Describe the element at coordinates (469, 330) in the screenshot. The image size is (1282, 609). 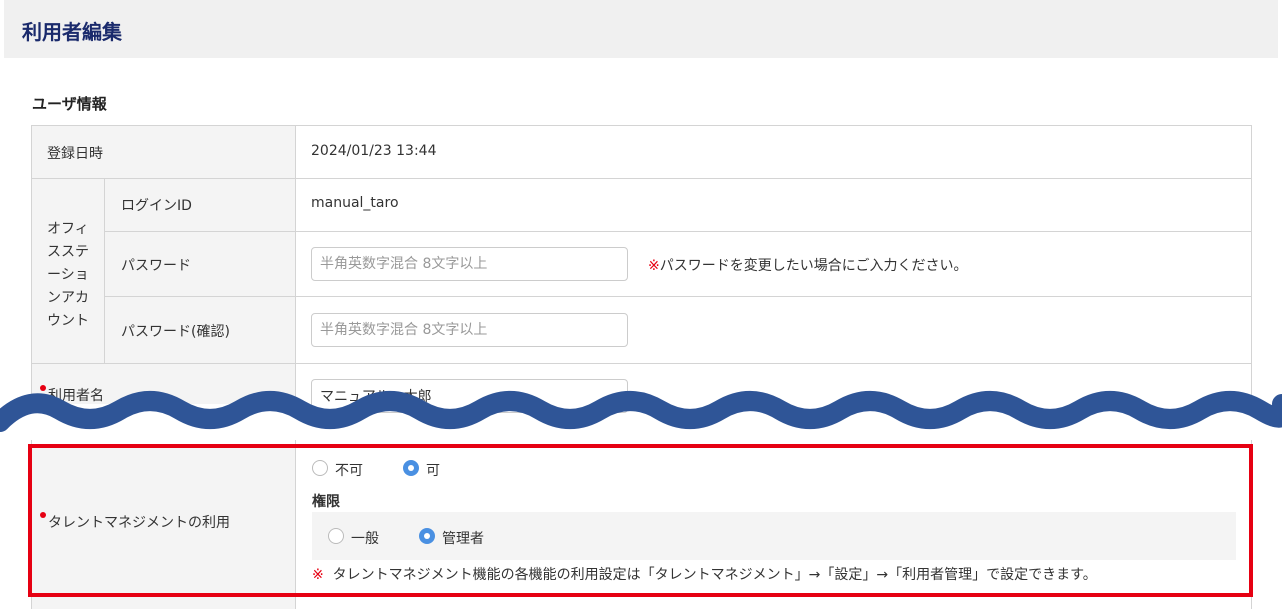
I see `password-confirm-input` at that location.